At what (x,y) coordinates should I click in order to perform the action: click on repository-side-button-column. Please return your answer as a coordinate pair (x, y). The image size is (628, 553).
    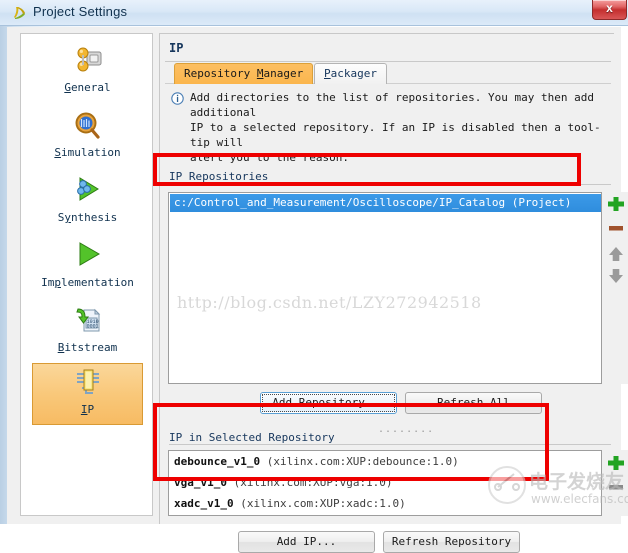
    Looking at the image, I should click on (616, 288).